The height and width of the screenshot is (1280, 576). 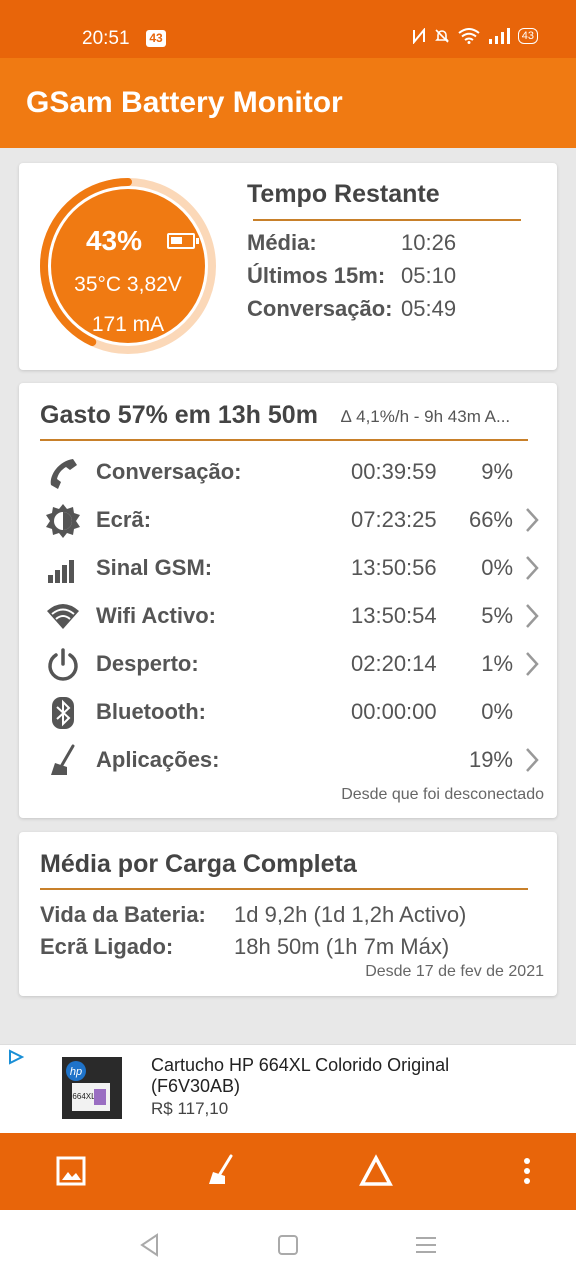 What do you see at coordinates (156, 615) in the screenshot?
I see `usage-label: Wifi Activo:` at bounding box center [156, 615].